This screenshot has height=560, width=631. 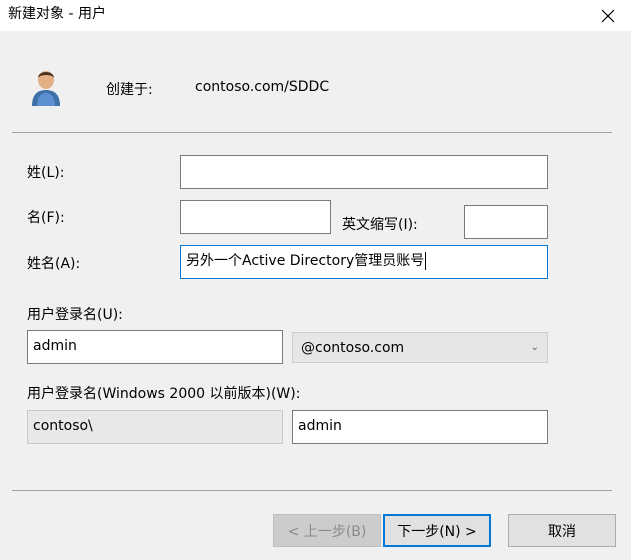 What do you see at coordinates (129, 90) in the screenshot?
I see `created-in-label: 创建于:` at bounding box center [129, 90].